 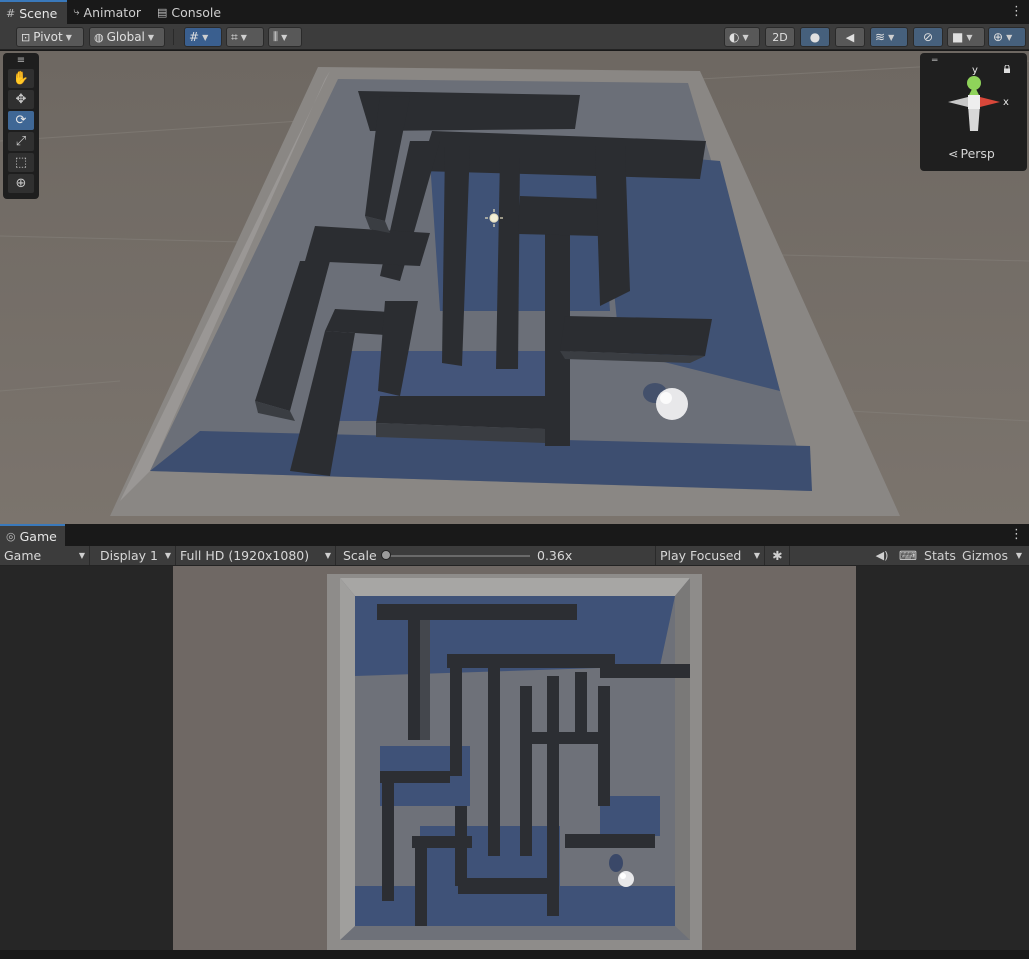 I want to click on layers-icon: ≋, so click(x=880, y=37).